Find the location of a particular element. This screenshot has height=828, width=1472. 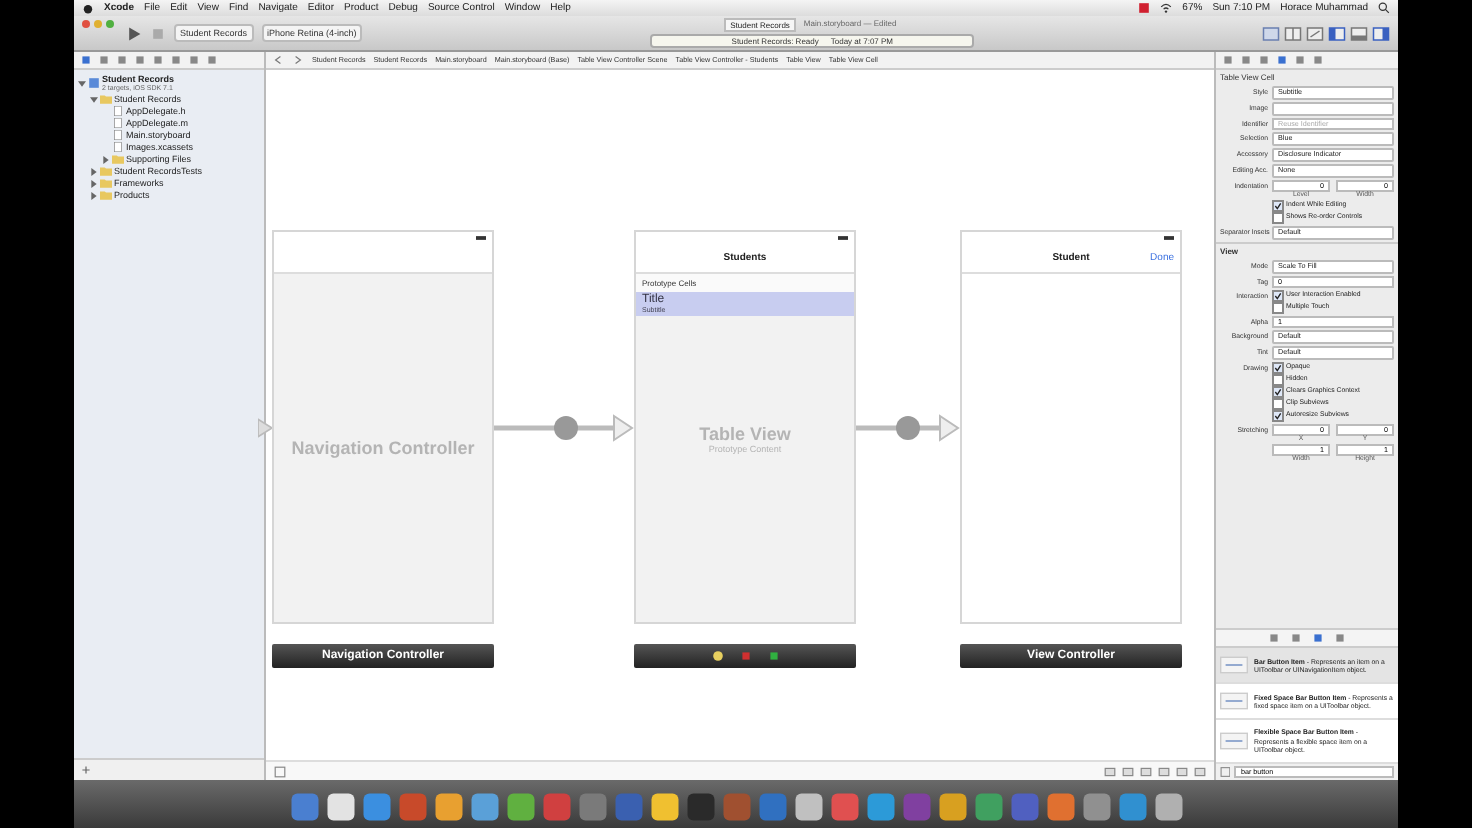

close-button is located at coordinates (86, 24).